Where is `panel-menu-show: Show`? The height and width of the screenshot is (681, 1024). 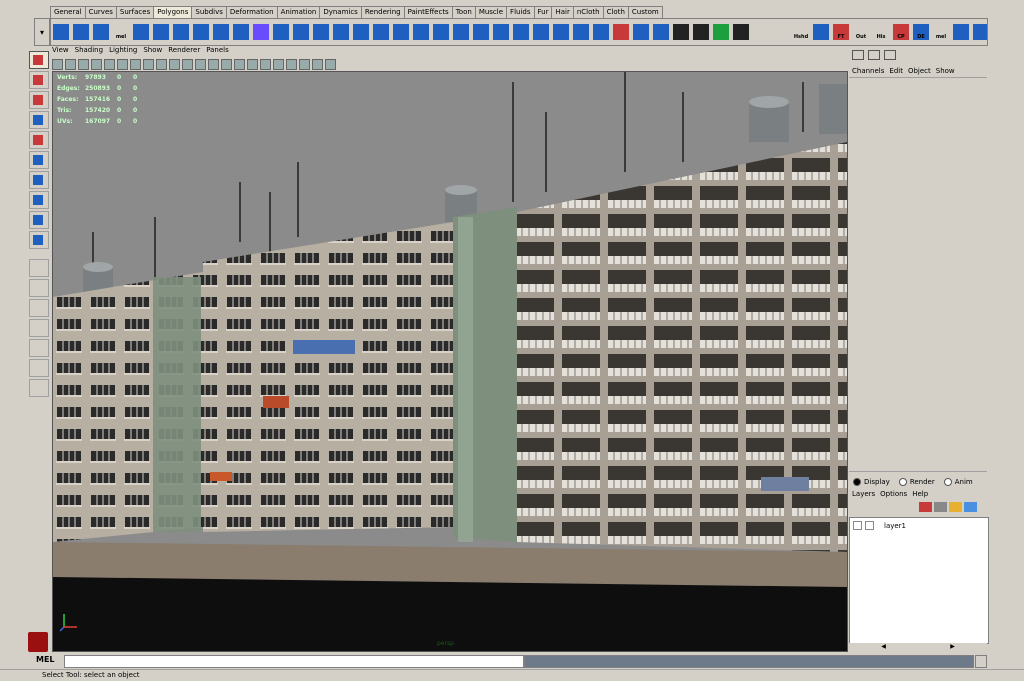 panel-menu-show: Show is located at coordinates (152, 50).